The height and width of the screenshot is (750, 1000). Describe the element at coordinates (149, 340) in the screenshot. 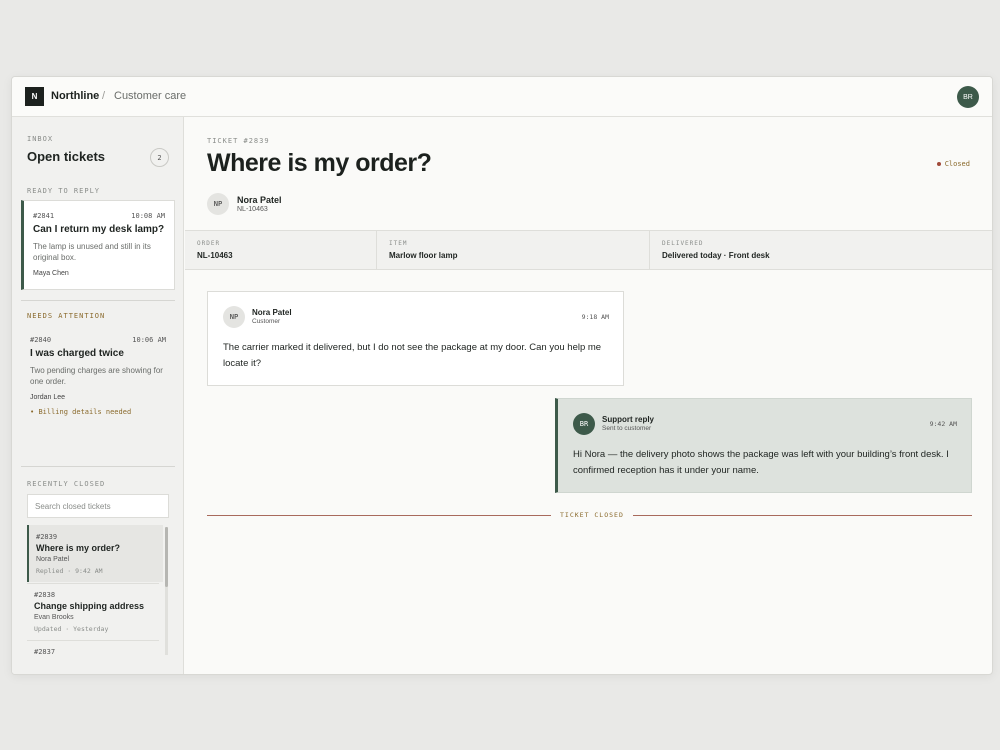

I see `ticket-time: 10:06 AM` at that location.